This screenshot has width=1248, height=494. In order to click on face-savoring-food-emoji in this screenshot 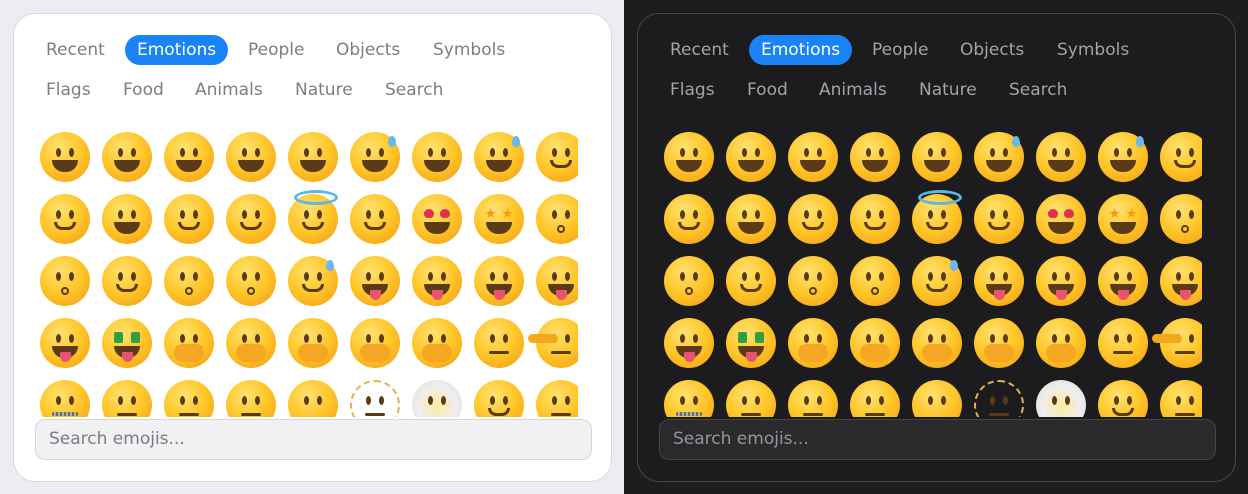, I will do `click(999, 281)`.